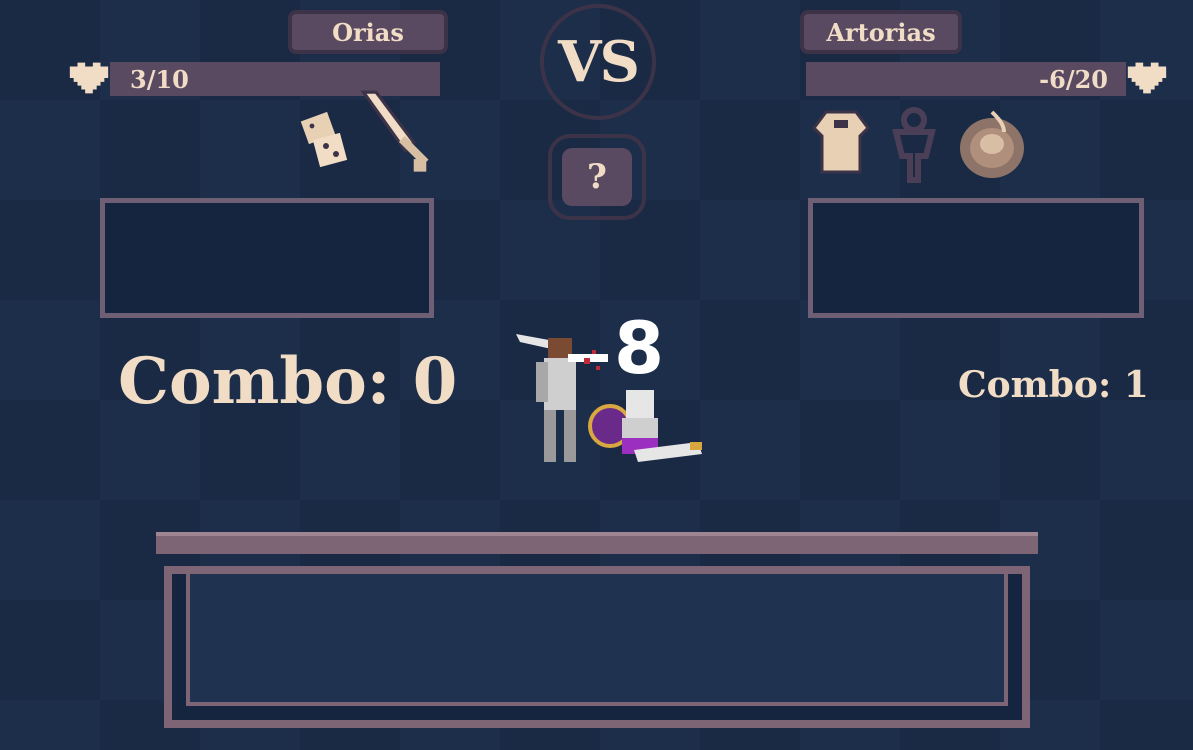  Describe the element at coordinates (1053, 385) in the screenshot. I see `opponent-combo: Combo: 1` at that location.